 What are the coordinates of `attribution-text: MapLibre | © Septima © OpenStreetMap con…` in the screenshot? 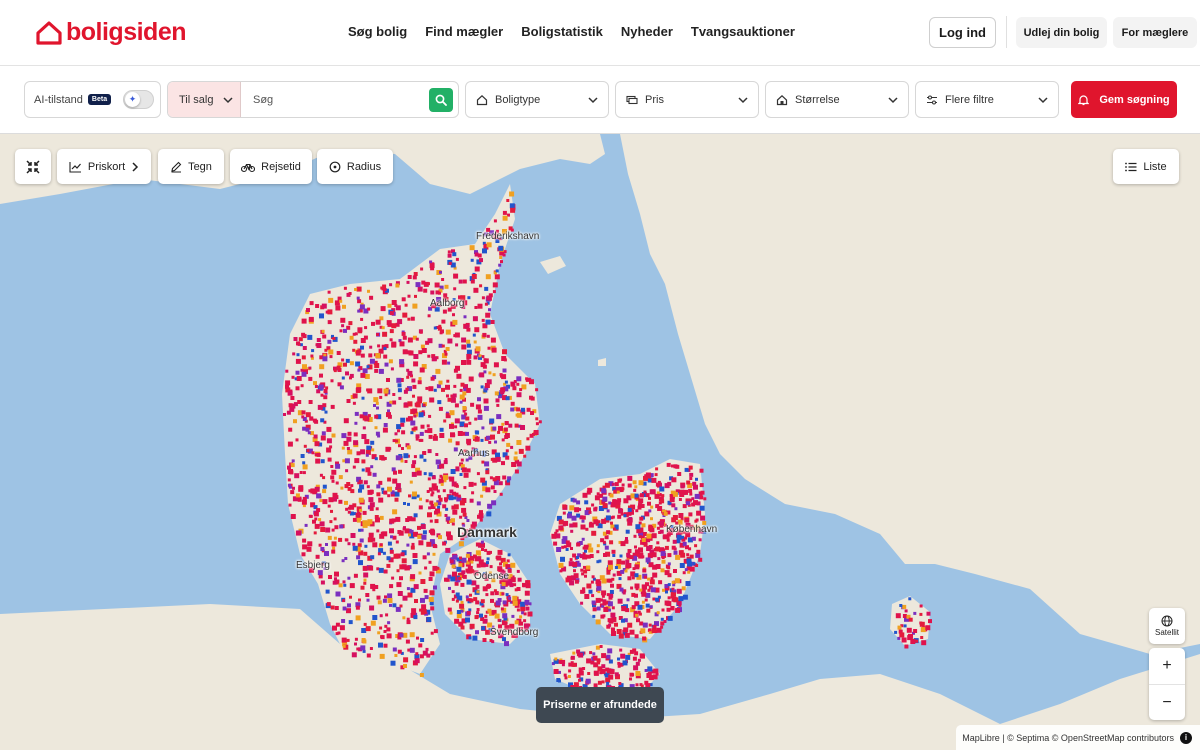 It's located at (1068, 738).